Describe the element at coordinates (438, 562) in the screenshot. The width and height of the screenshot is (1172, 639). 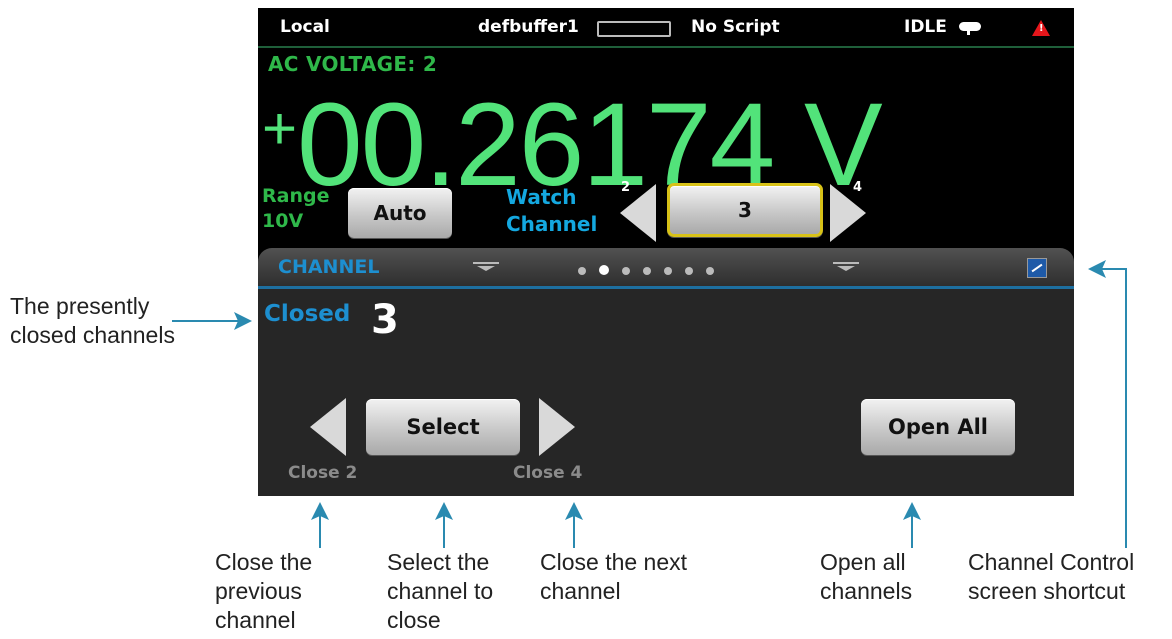
I see `annotation-line: Select the` at that location.